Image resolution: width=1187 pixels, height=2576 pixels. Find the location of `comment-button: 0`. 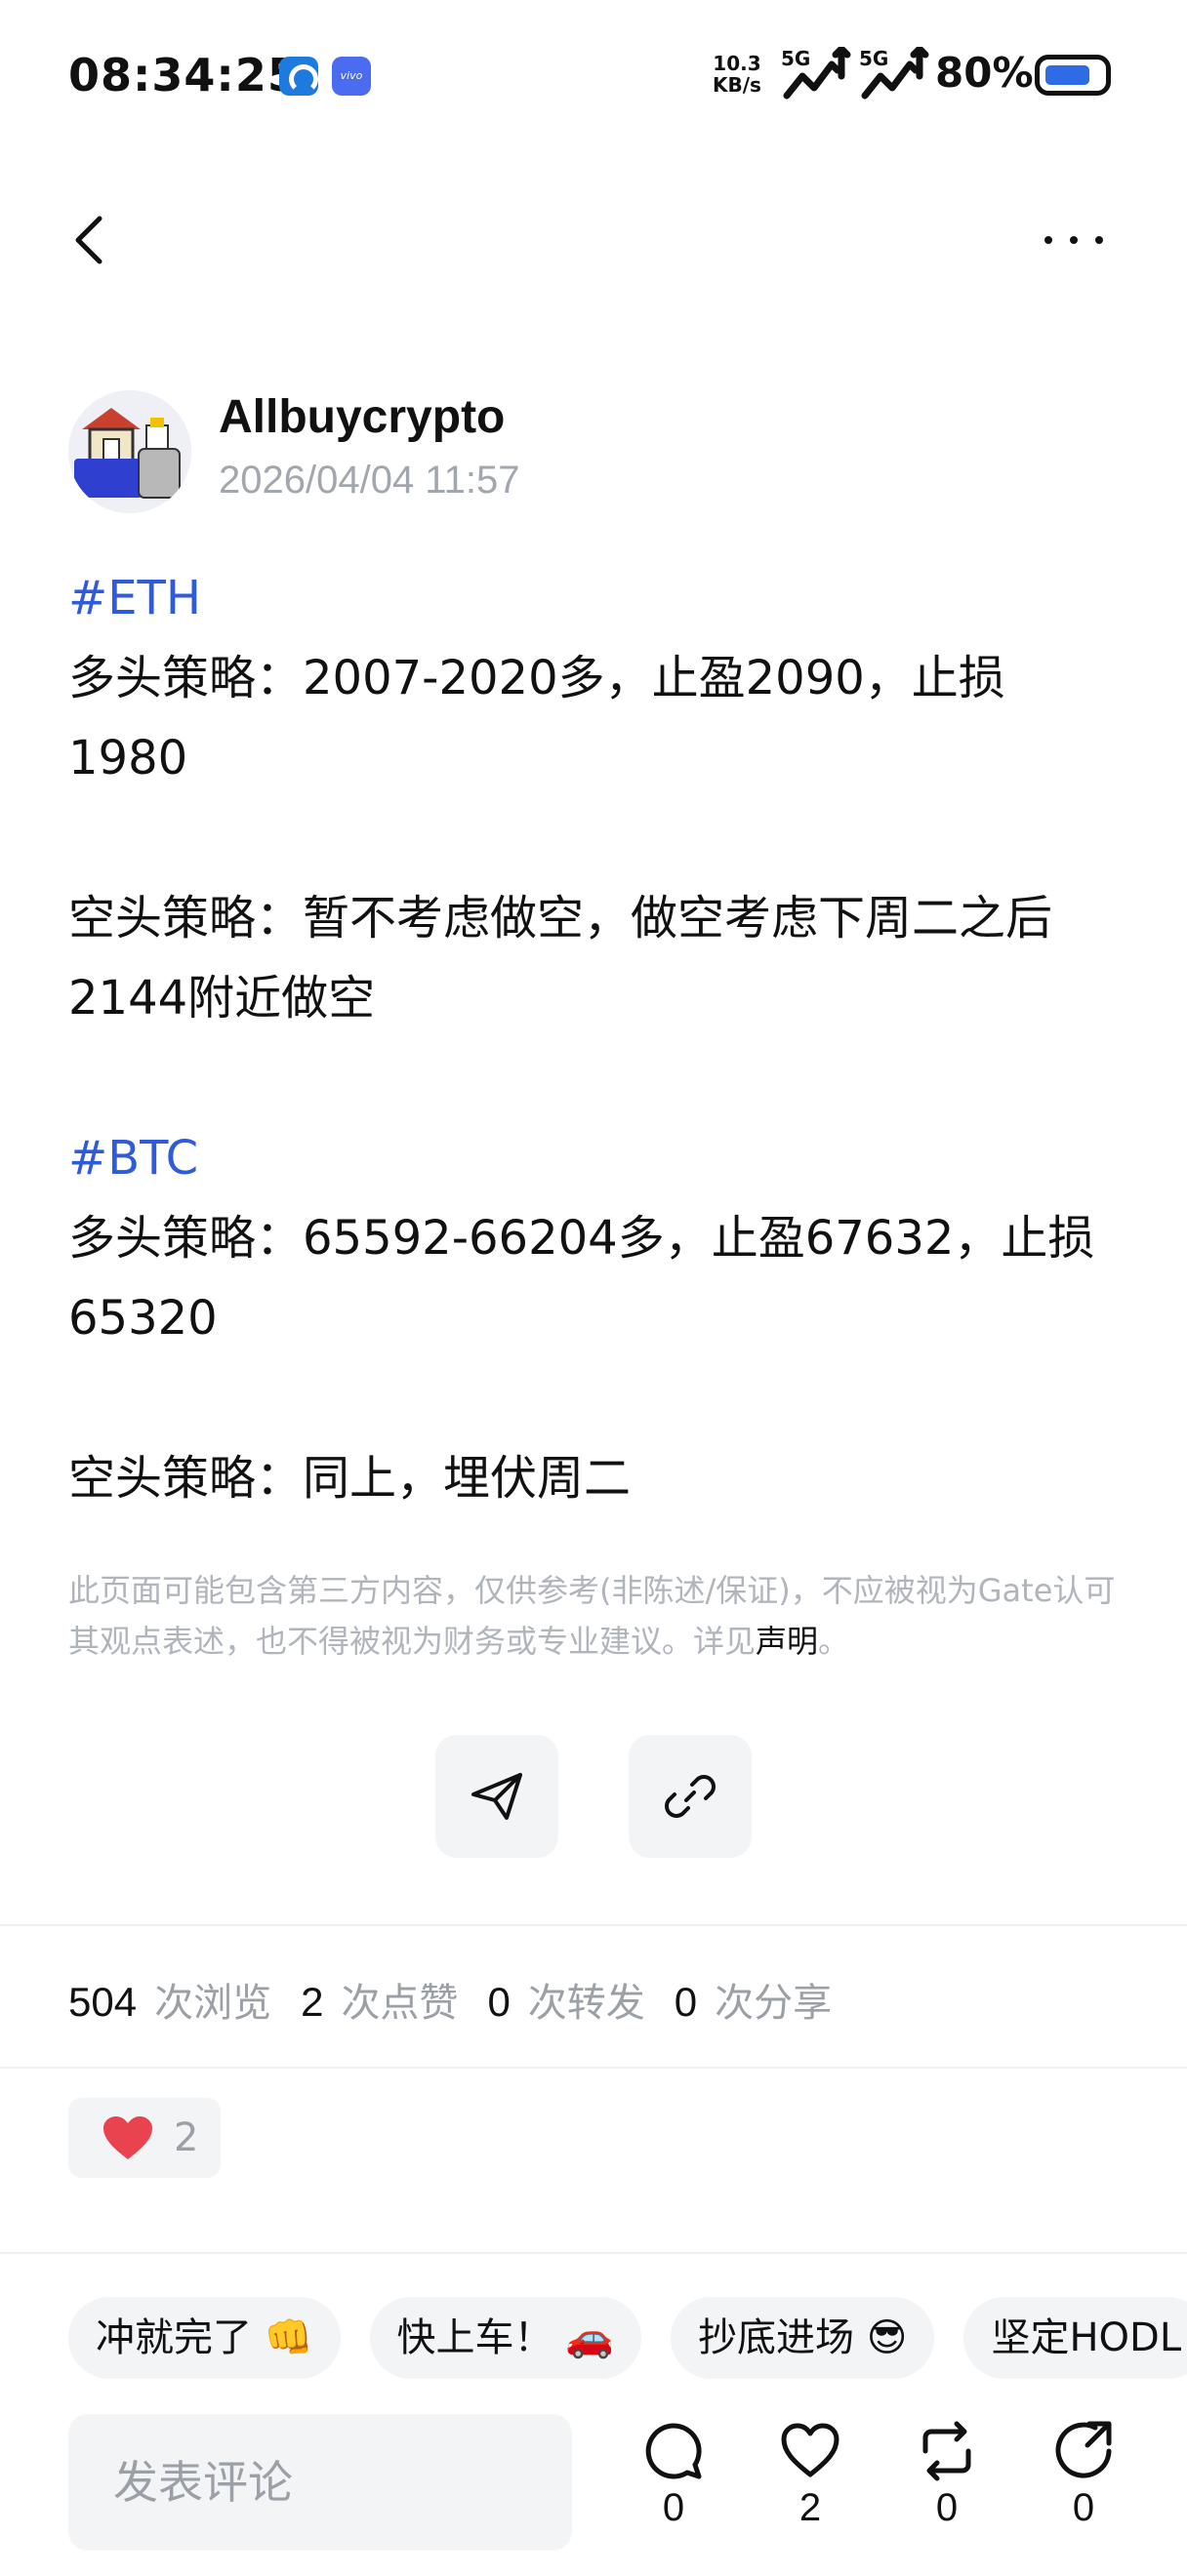

comment-button: 0 is located at coordinates (673, 2475).